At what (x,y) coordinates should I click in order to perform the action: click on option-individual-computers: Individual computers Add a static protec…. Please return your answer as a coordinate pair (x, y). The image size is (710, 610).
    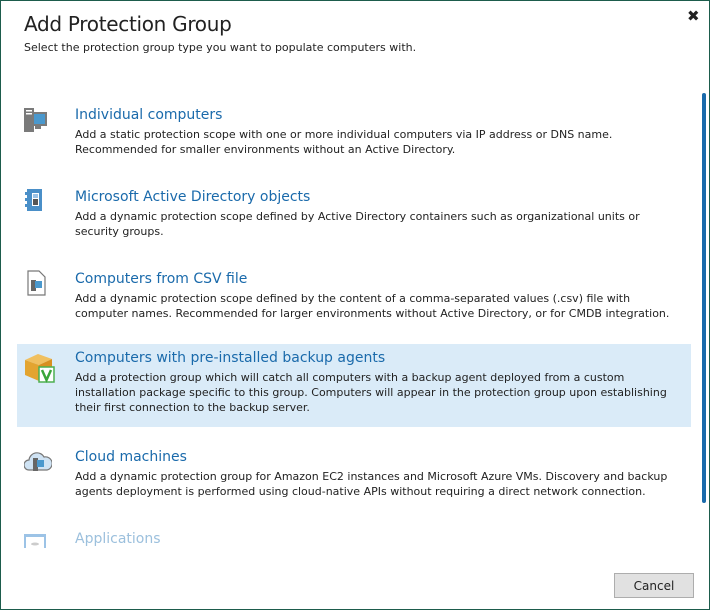
    Looking at the image, I should click on (354, 133).